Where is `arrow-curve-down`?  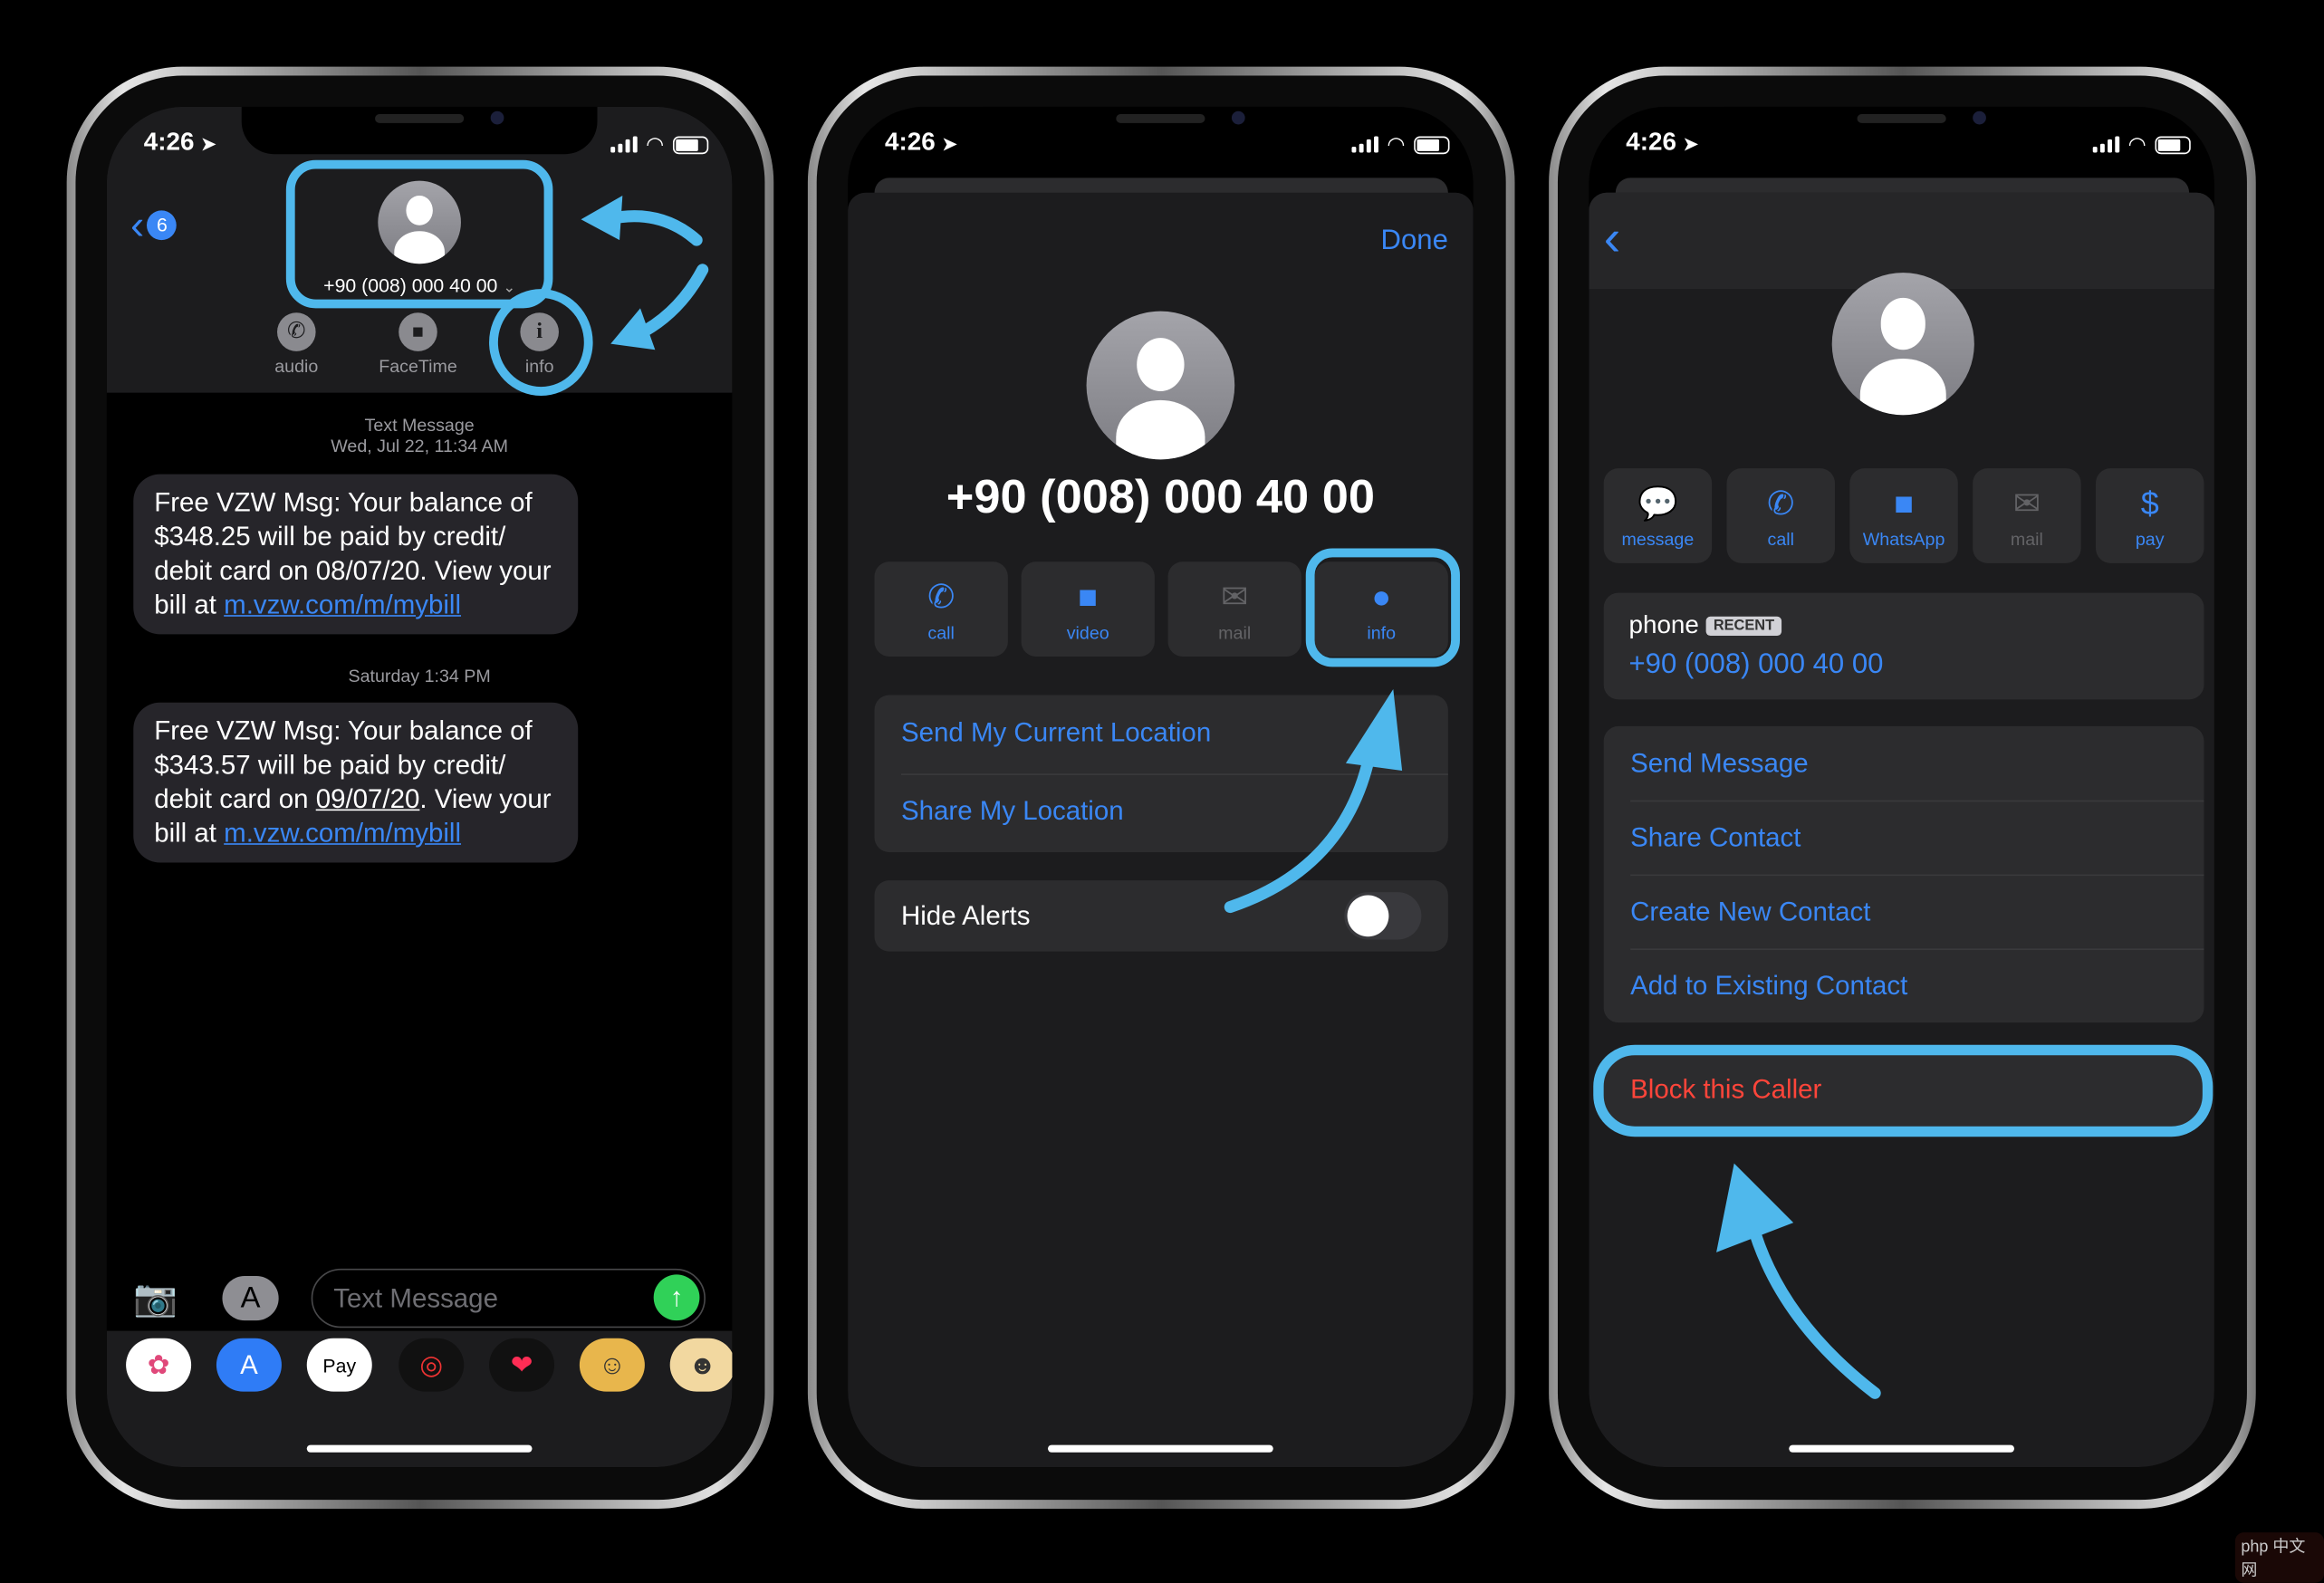
arrow-curve-down is located at coordinates (670, 302).